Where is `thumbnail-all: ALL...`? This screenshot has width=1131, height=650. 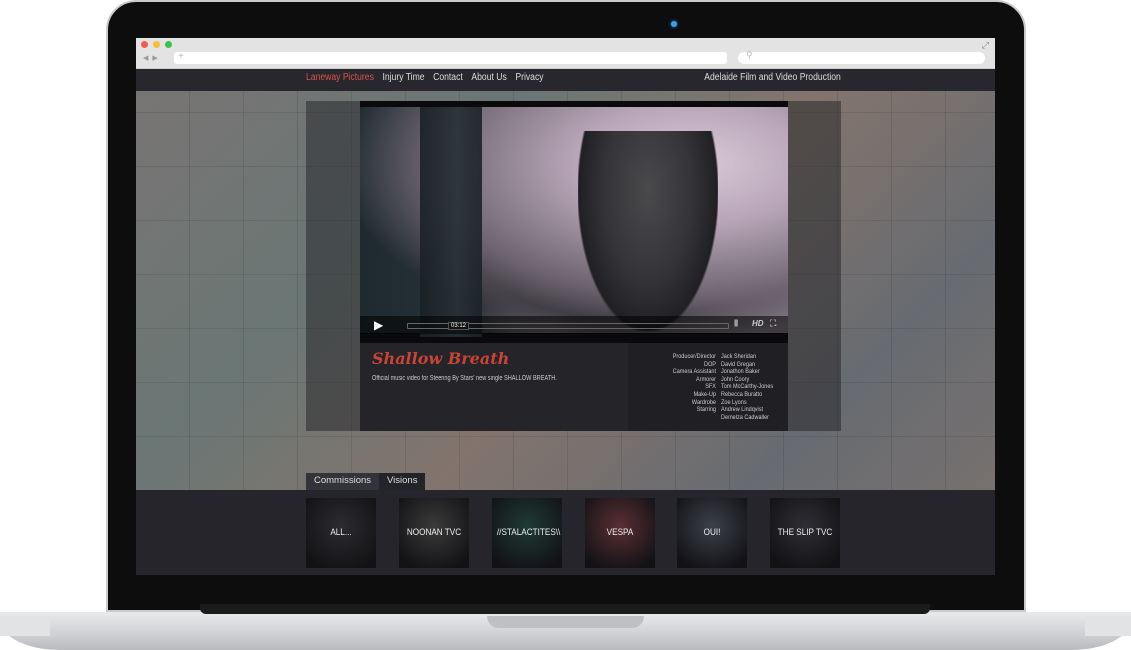 thumbnail-all: ALL... is located at coordinates (341, 533).